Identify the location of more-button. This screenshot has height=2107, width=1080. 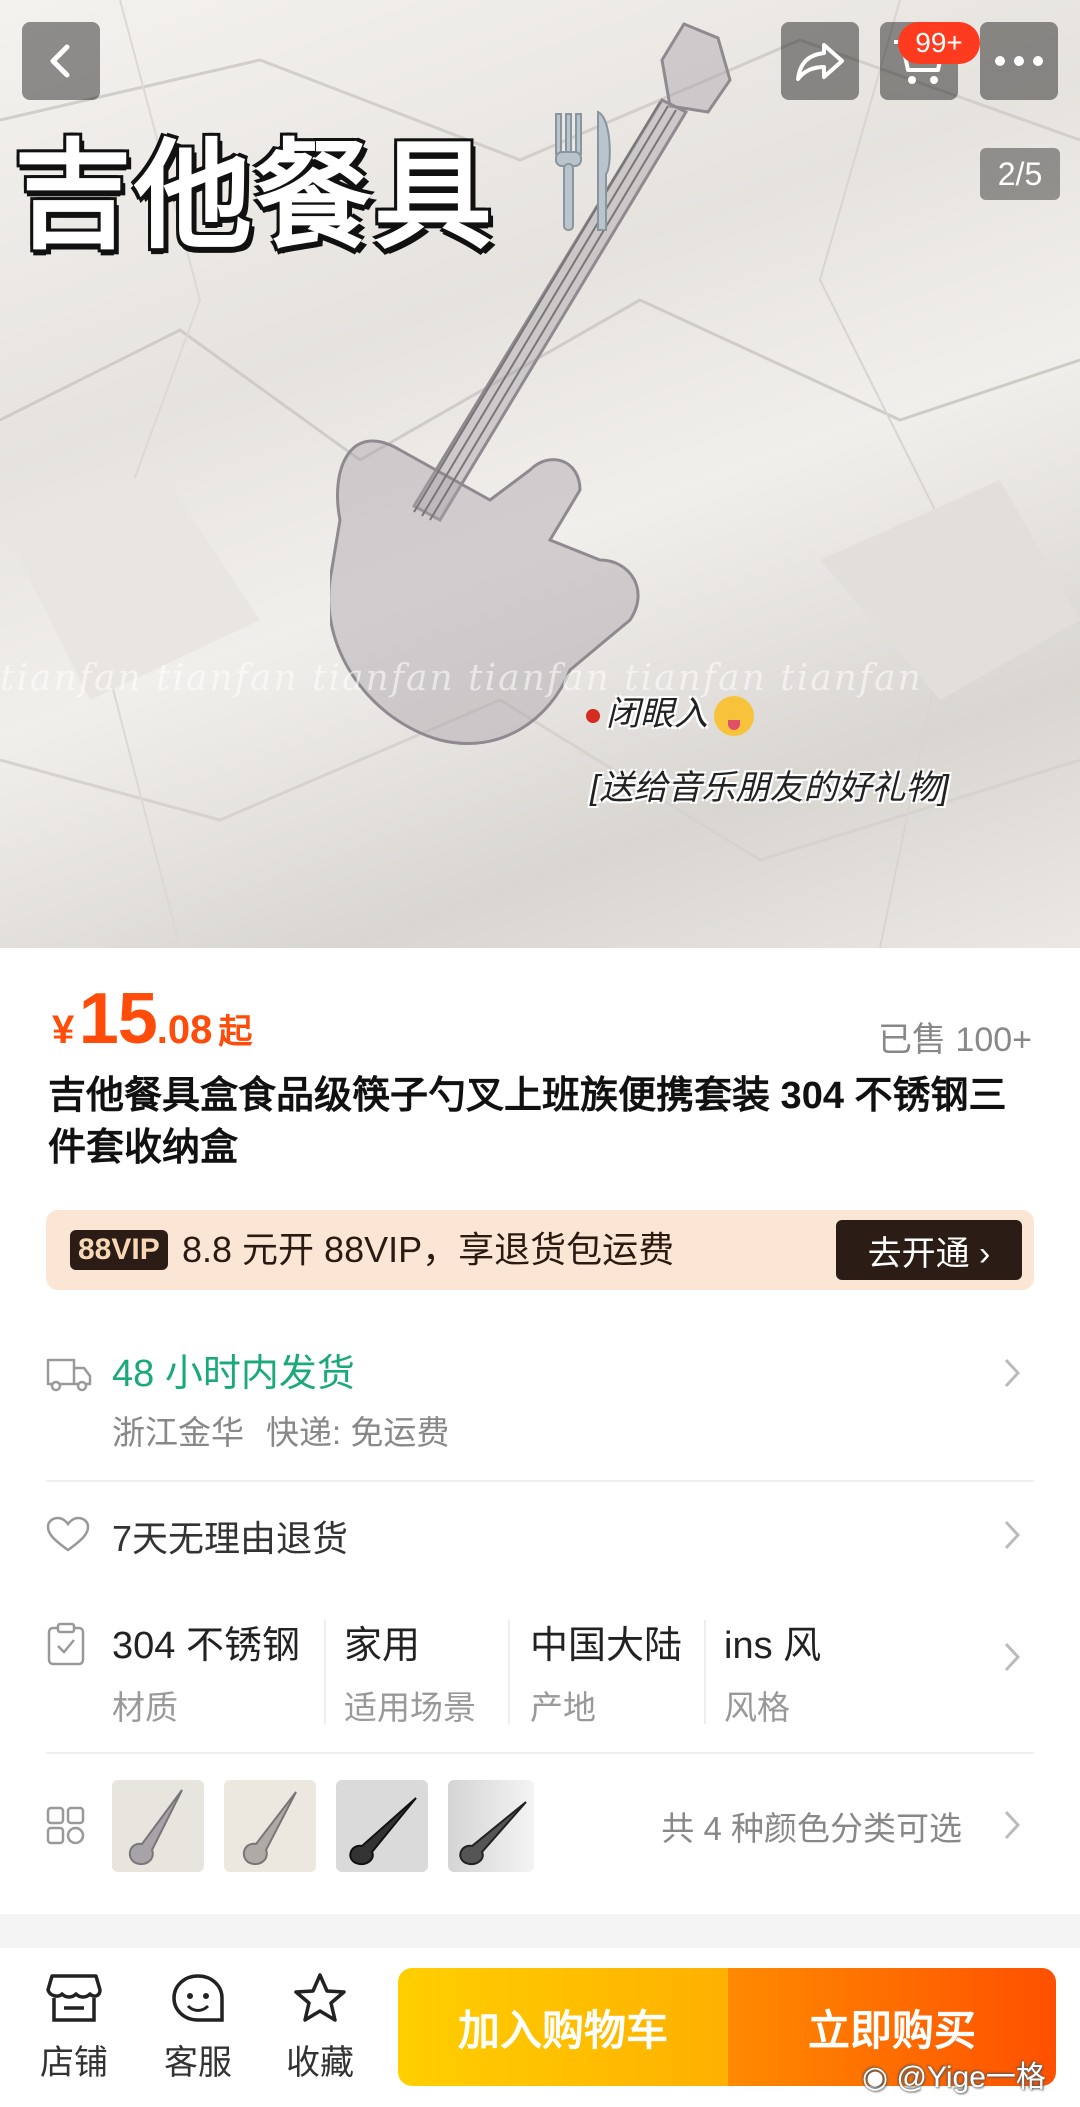
(1019, 61).